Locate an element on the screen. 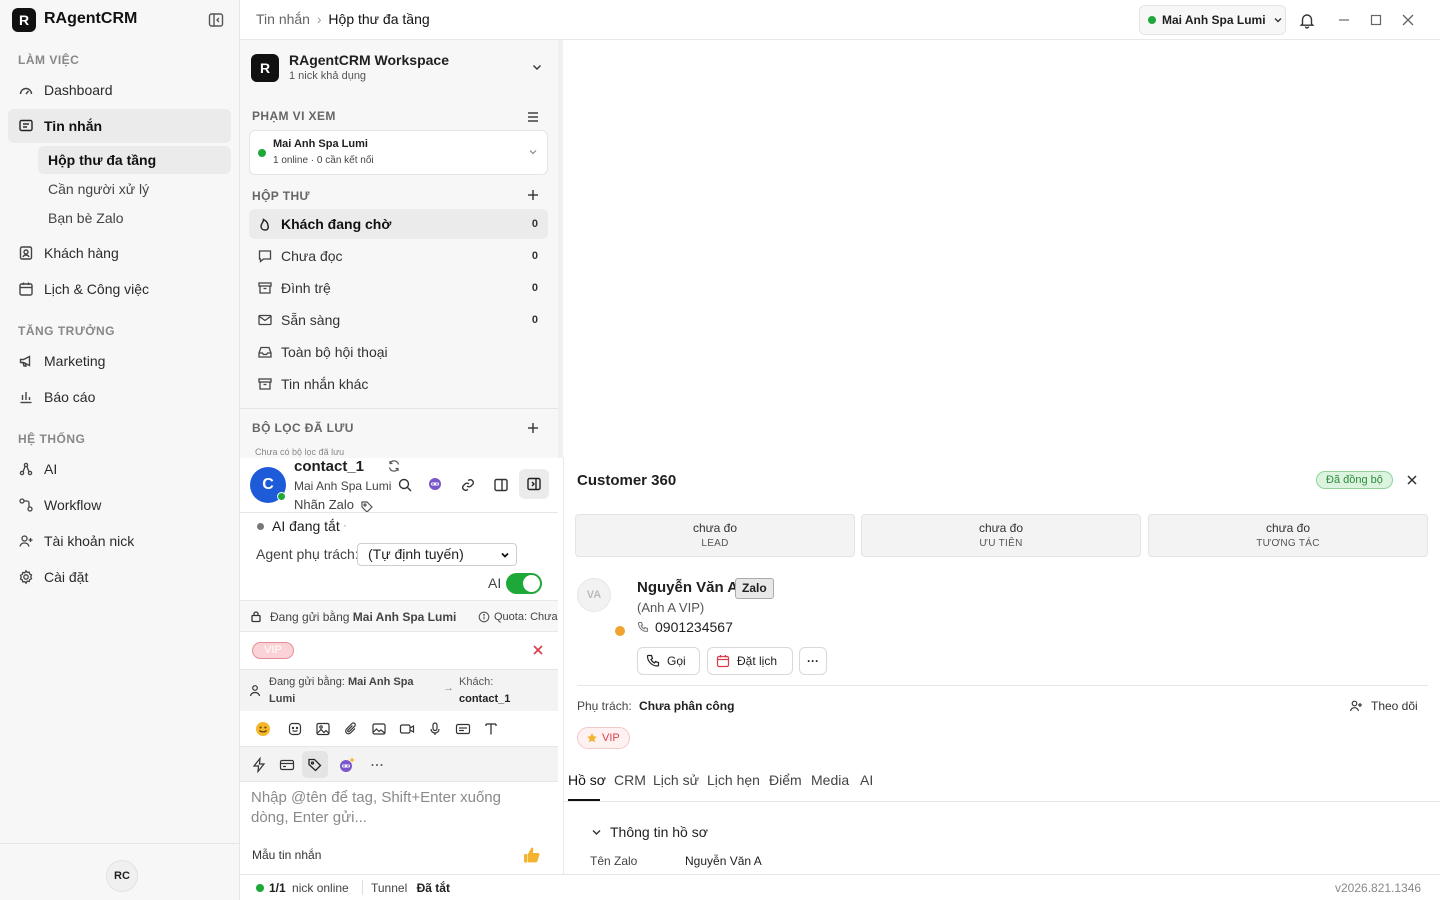 The image size is (1440, 900). minimize-icon is located at coordinates (1344, 20).